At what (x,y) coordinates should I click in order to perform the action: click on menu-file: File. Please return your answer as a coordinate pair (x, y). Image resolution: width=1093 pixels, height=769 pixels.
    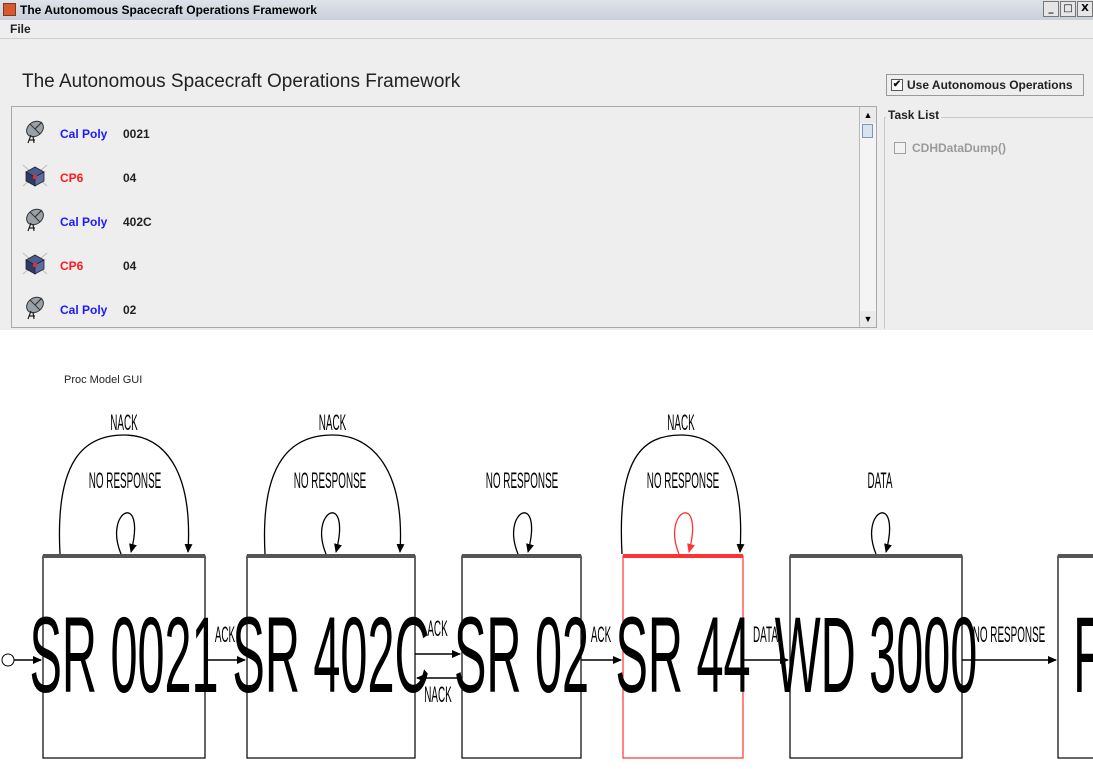
    Looking at the image, I should click on (20, 29).